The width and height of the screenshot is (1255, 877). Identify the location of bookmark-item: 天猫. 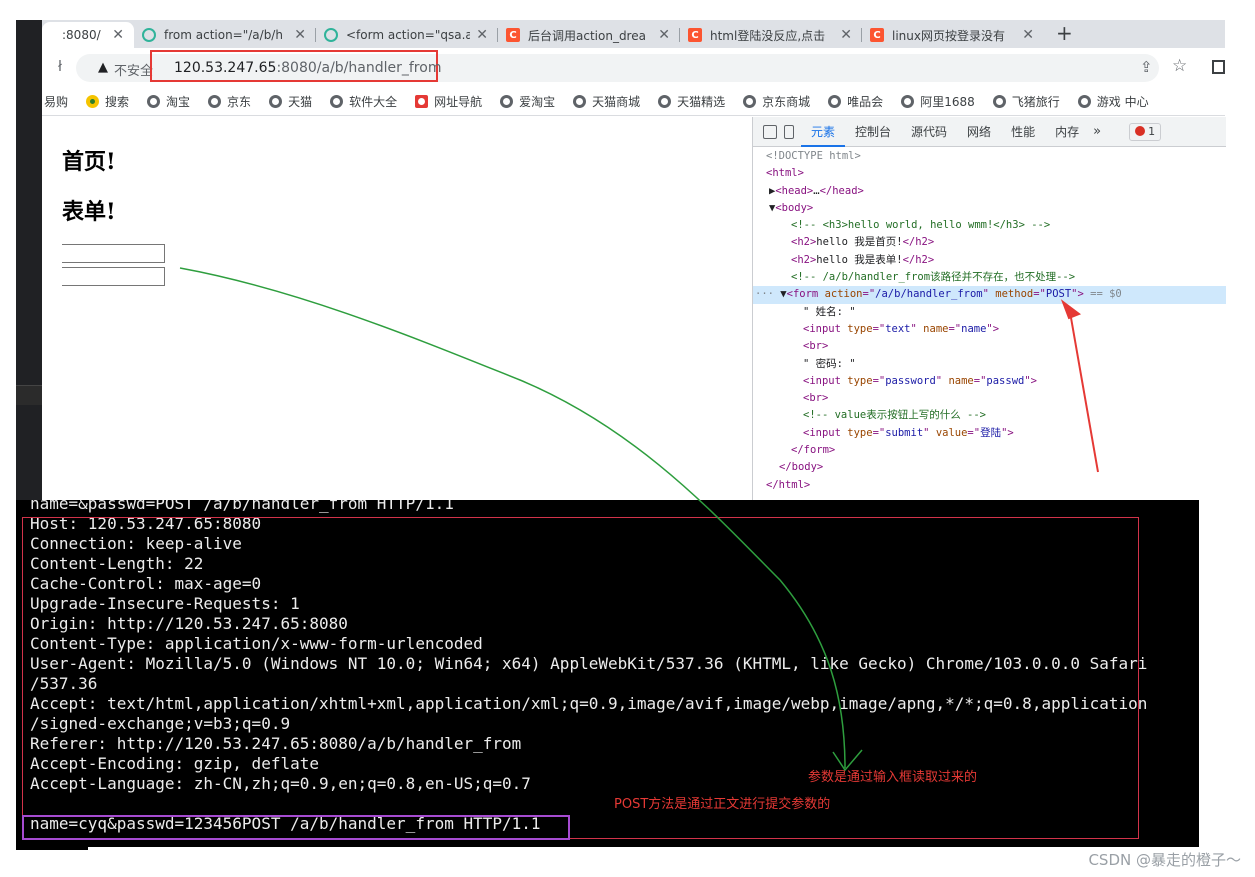
(290, 101).